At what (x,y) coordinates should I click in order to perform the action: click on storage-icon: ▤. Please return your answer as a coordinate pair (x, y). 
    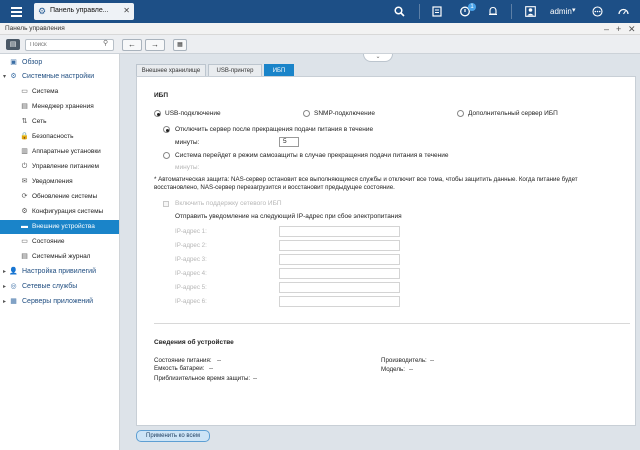
    Looking at the image, I should click on (24, 106).